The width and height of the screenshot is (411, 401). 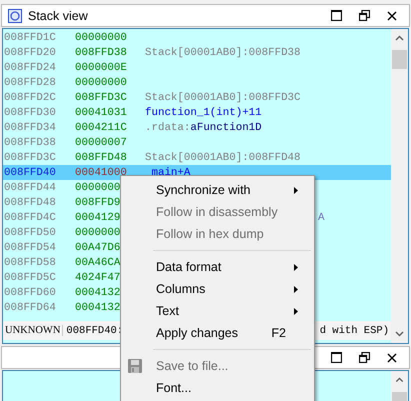 I want to click on menu-item: Apply changes F2, so click(x=217, y=333).